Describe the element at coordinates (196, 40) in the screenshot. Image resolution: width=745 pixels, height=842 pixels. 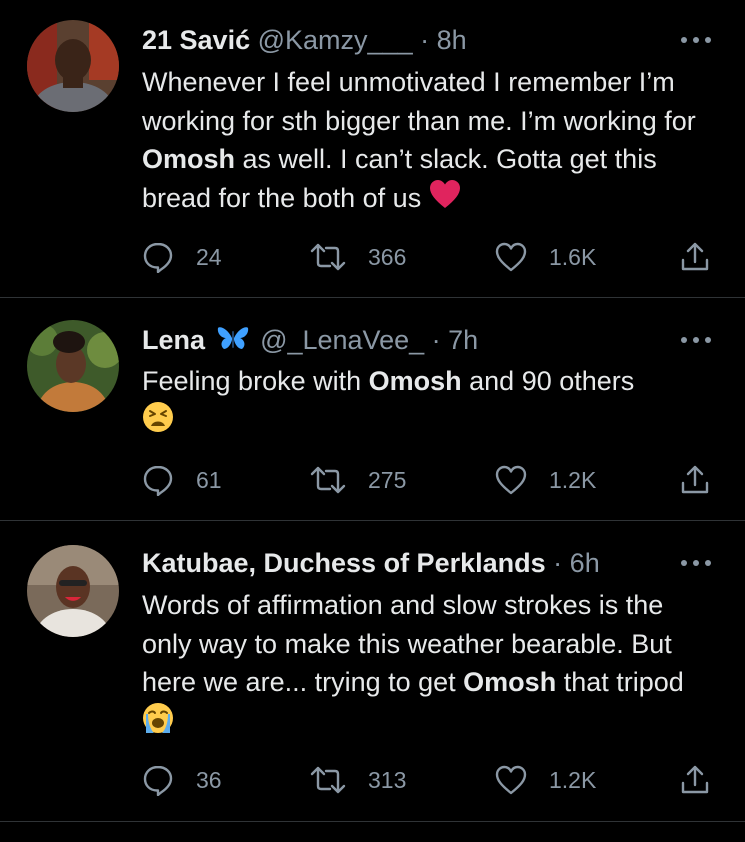
I see `display-name: 21 Savić` at that location.